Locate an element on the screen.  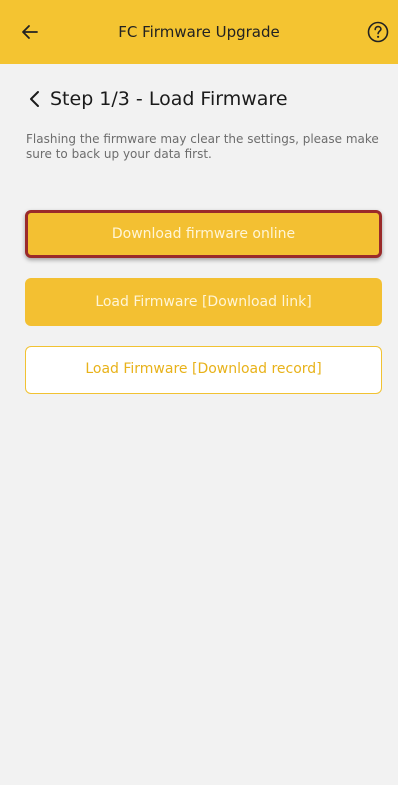
step-header: Step 1/3 - Load Firmware is located at coordinates (158, 99).